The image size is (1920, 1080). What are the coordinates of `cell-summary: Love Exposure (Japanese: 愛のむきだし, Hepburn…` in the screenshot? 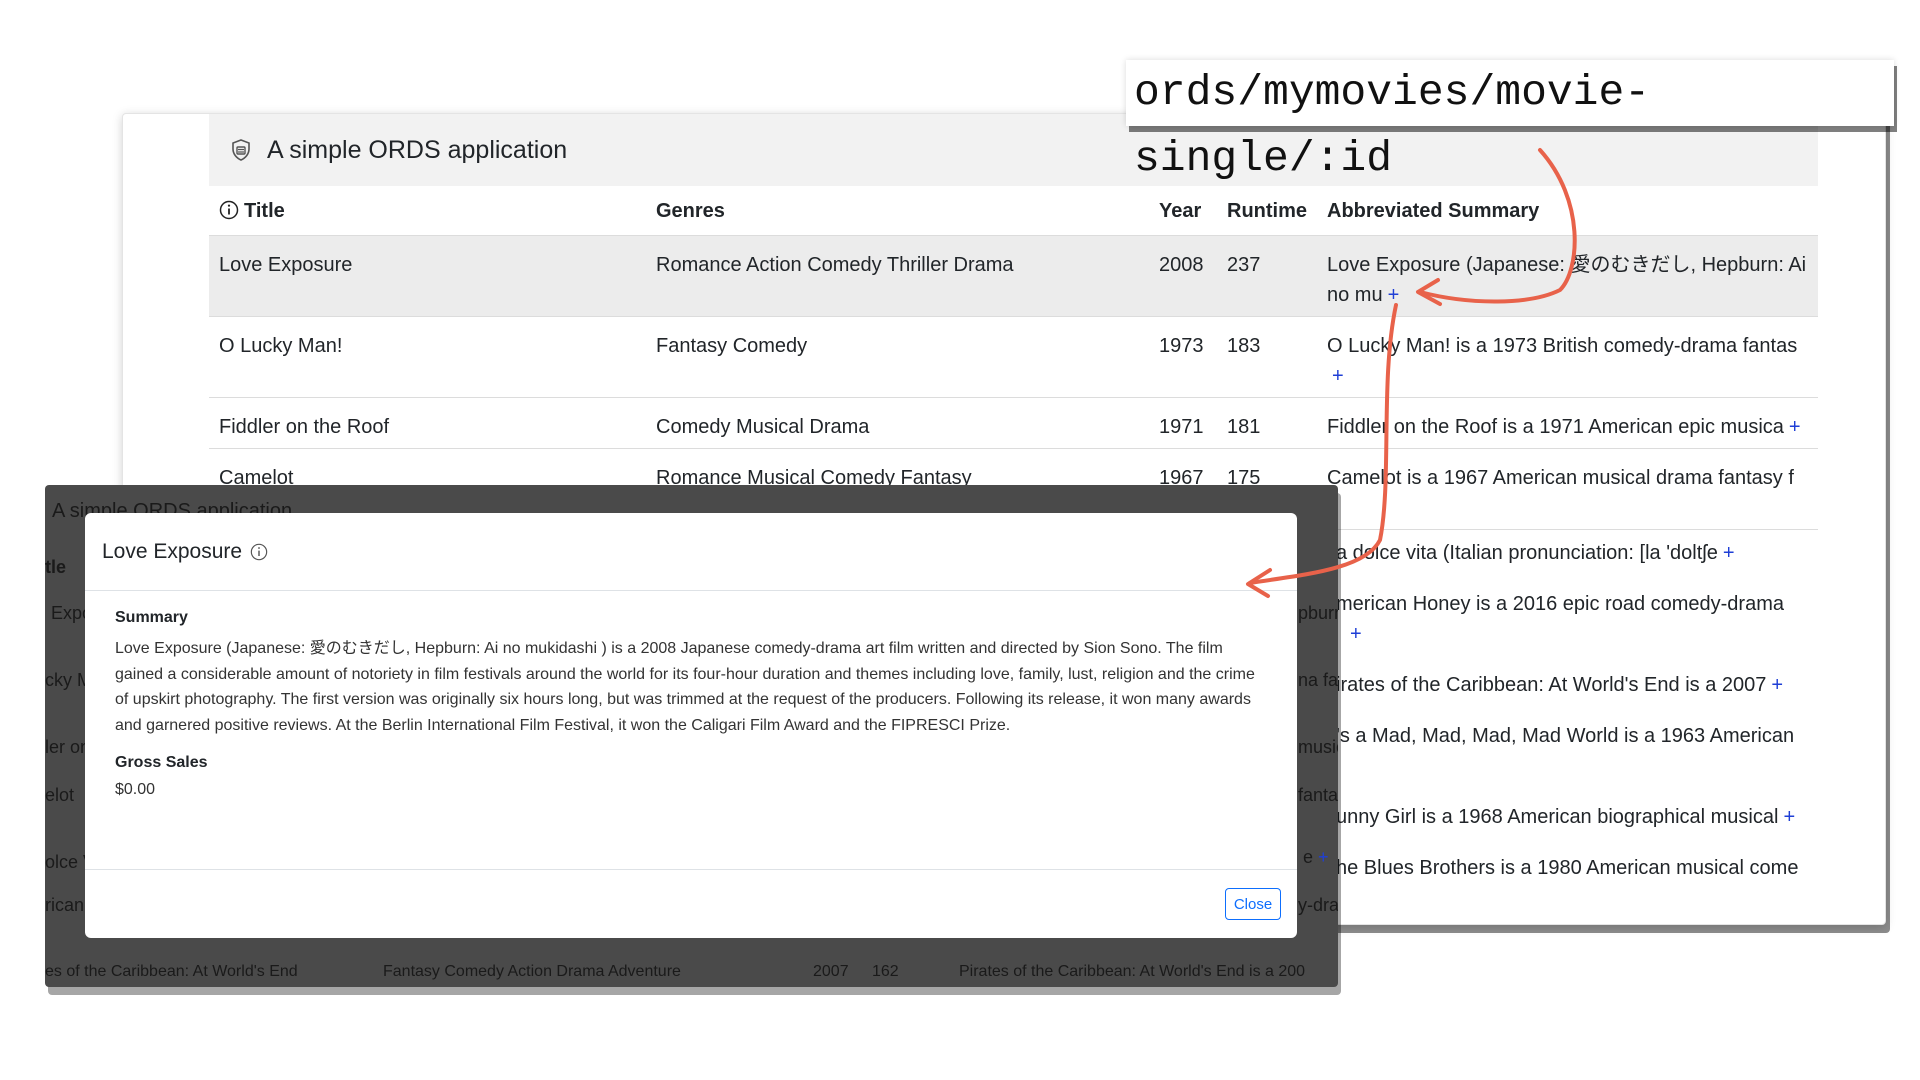 It's located at (1567, 276).